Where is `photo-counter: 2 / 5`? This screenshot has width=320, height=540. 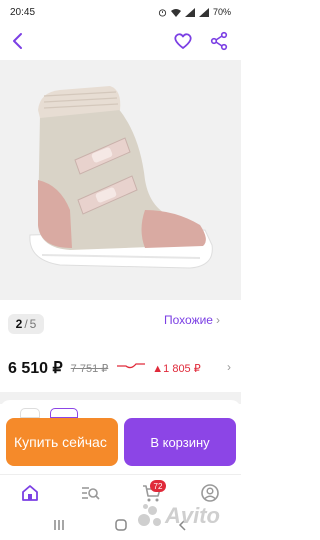 photo-counter: 2 / 5 is located at coordinates (26, 324).